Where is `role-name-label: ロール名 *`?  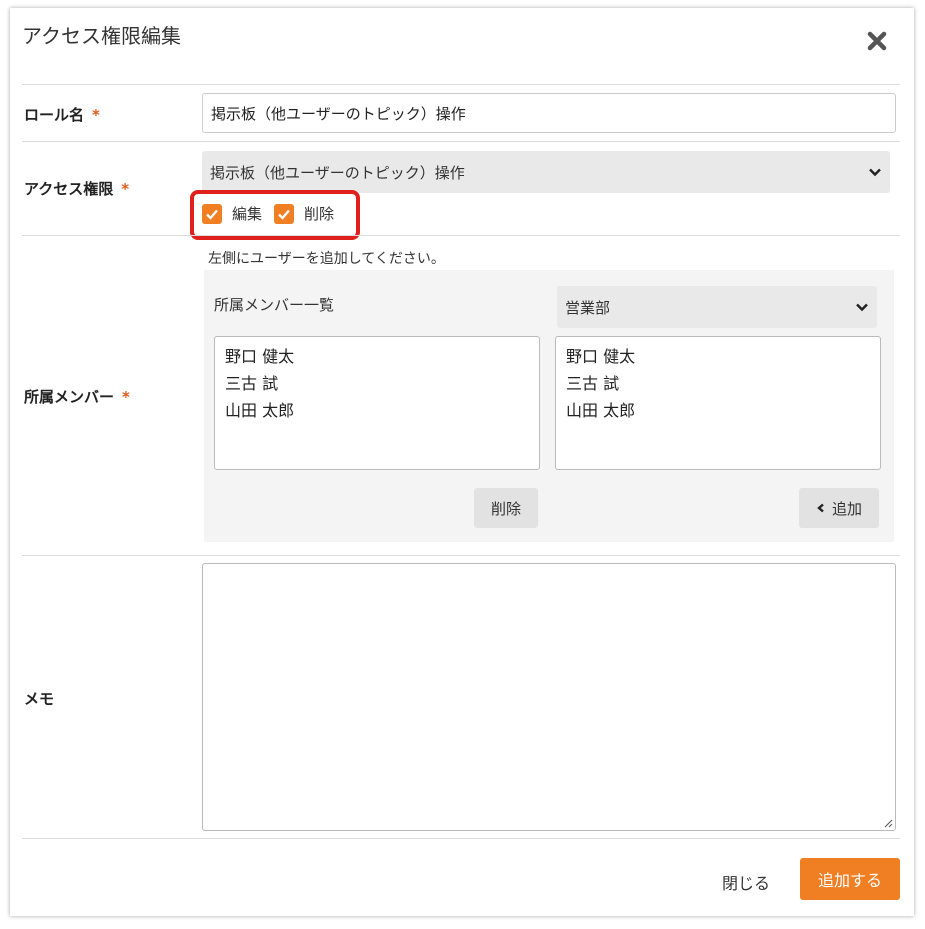 role-name-label: ロール名 * is located at coordinates (62, 114).